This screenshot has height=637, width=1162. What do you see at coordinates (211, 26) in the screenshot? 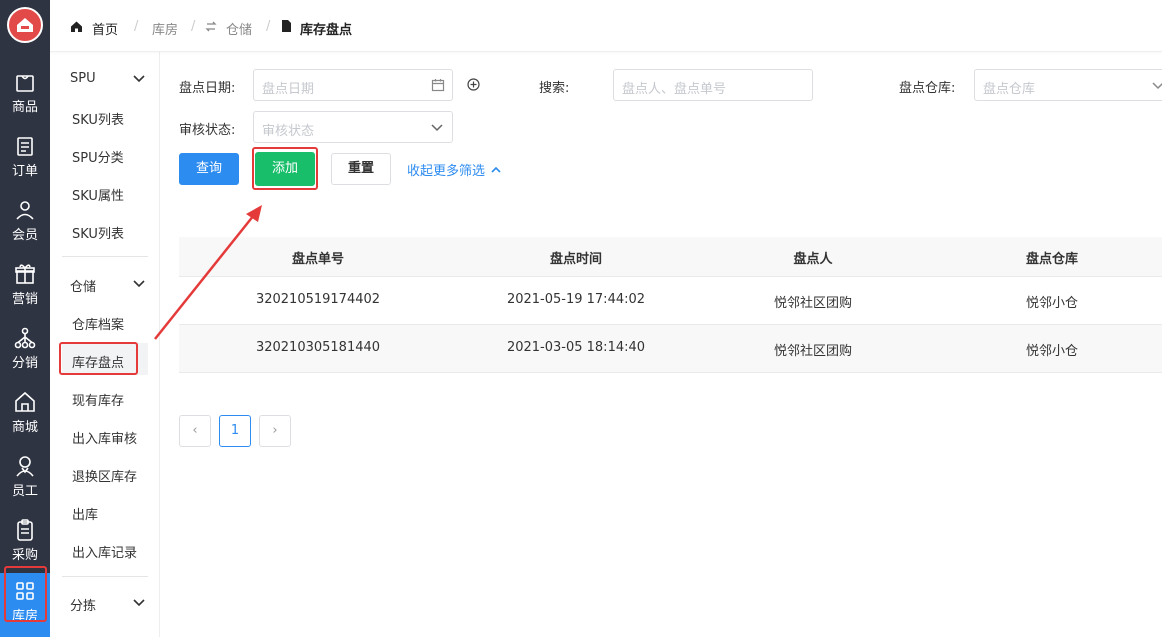
I see `refresh-icon` at bounding box center [211, 26].